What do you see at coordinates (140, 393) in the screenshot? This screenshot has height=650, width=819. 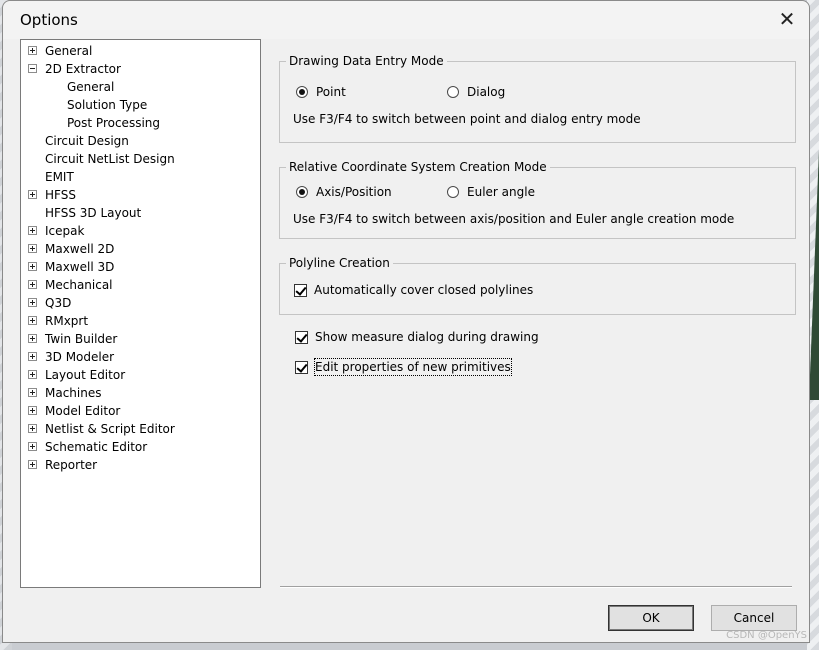 I see `tree-item: Machines` at bounding box center [140, 393].